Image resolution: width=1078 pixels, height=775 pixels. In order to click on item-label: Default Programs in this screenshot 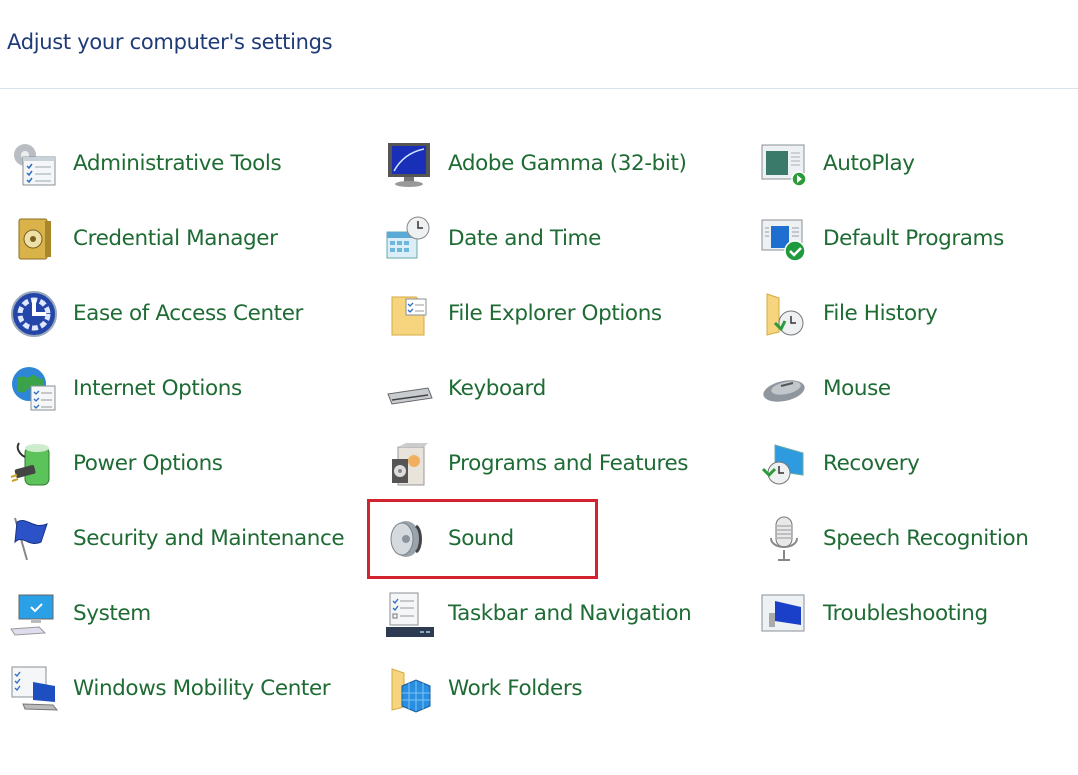, I will do `click(913, 238)`.